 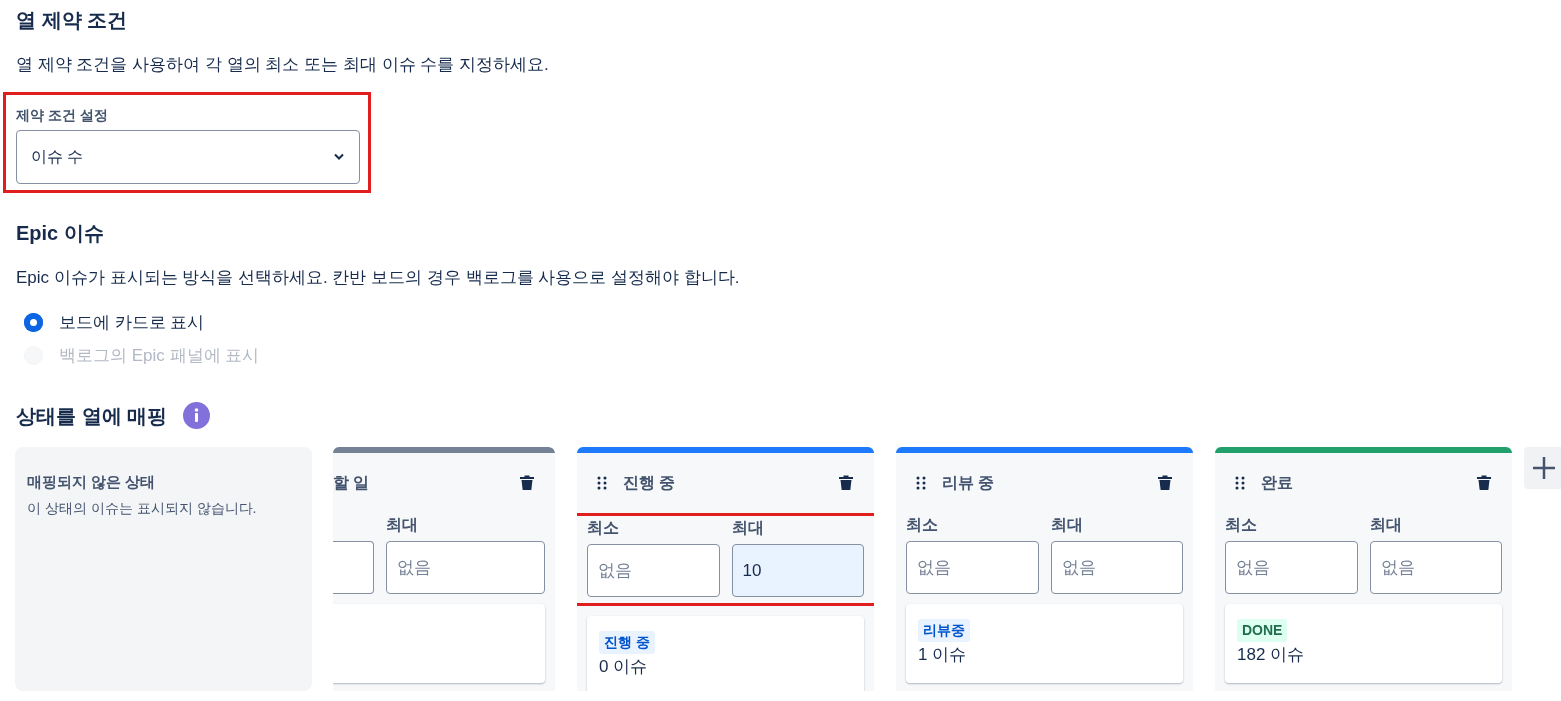 What do you see at coordinates (797, 570) in the screenshot?
I see `limit-input: 10` at bounding box center [797, 570].